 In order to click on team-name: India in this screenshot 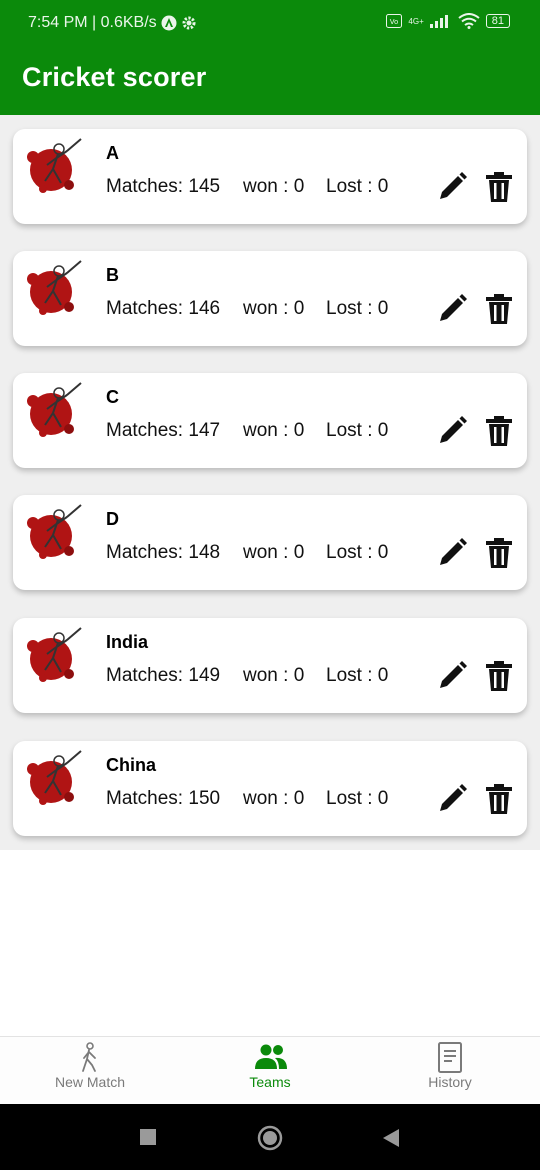, I will do `click(127, 642)`.